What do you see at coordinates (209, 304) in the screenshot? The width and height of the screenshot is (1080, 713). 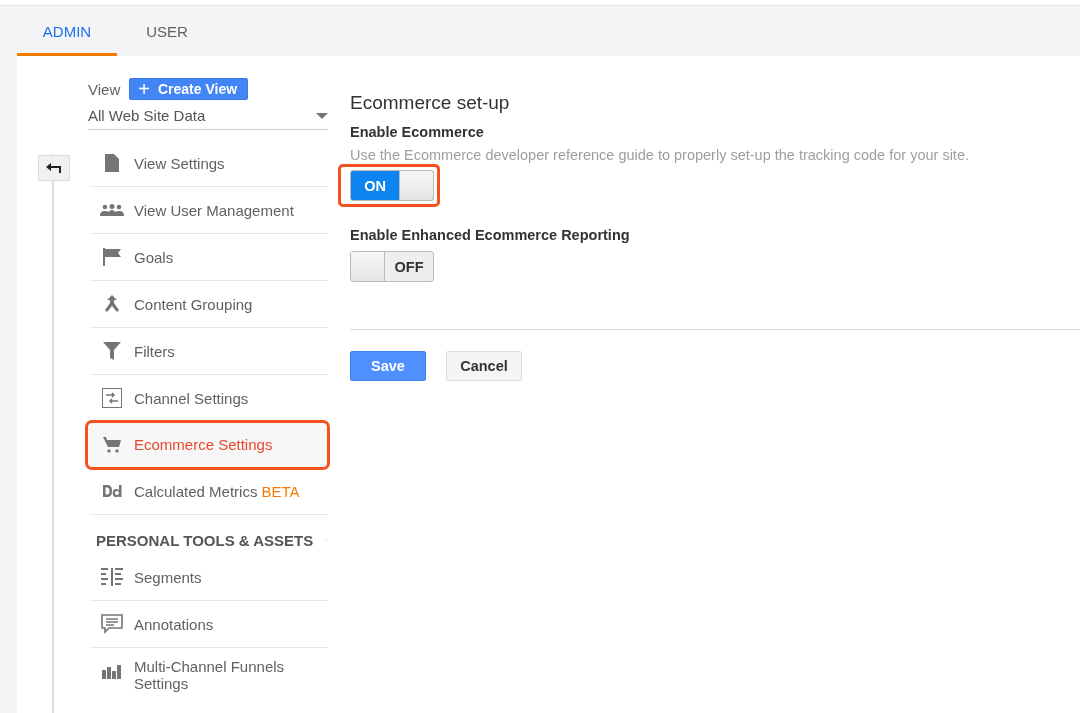 I see `nav-item: Content Grouping` at bounding box center [209, 304].